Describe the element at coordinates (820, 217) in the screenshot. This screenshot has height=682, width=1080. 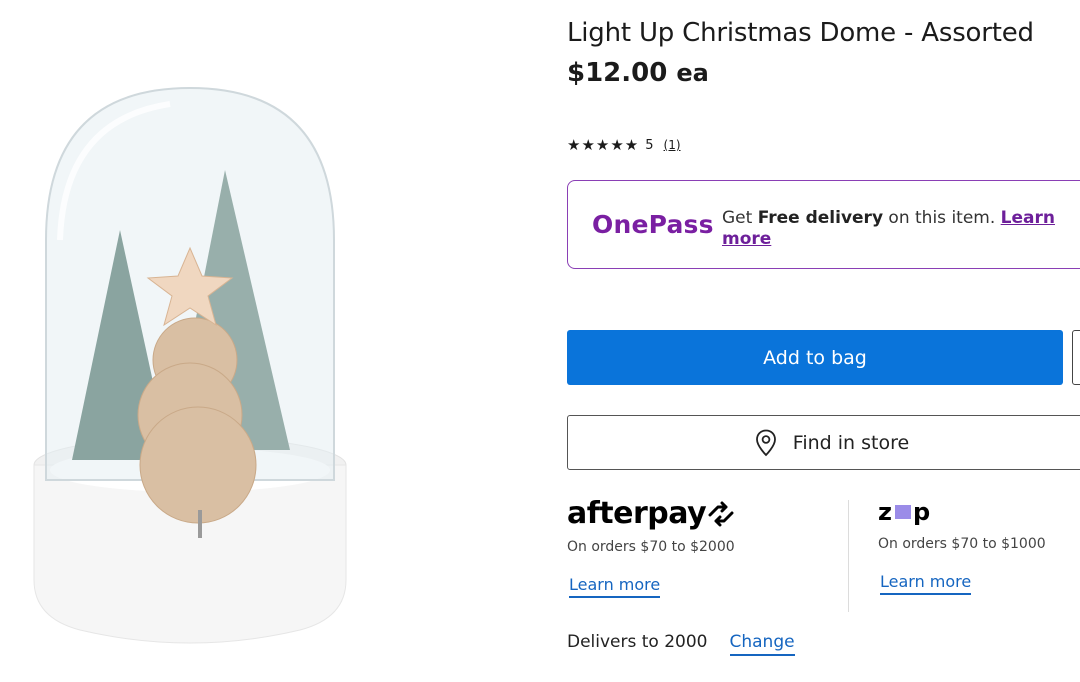
I see `onepass-text-bold: Free delivery` at that location.